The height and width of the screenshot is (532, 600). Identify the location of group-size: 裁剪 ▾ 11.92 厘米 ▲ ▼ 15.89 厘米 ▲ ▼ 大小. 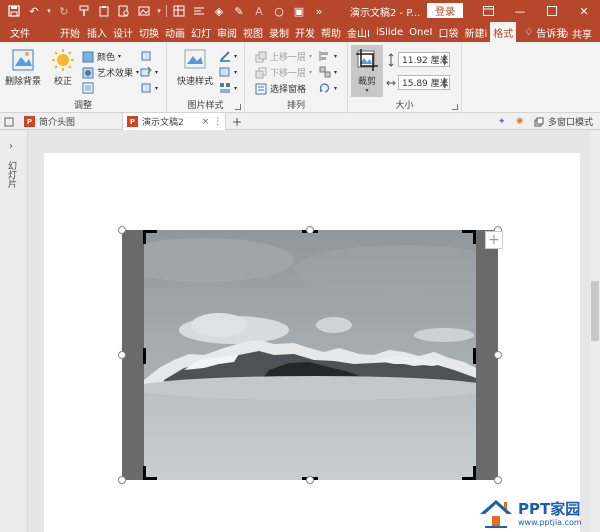
(405, 77).